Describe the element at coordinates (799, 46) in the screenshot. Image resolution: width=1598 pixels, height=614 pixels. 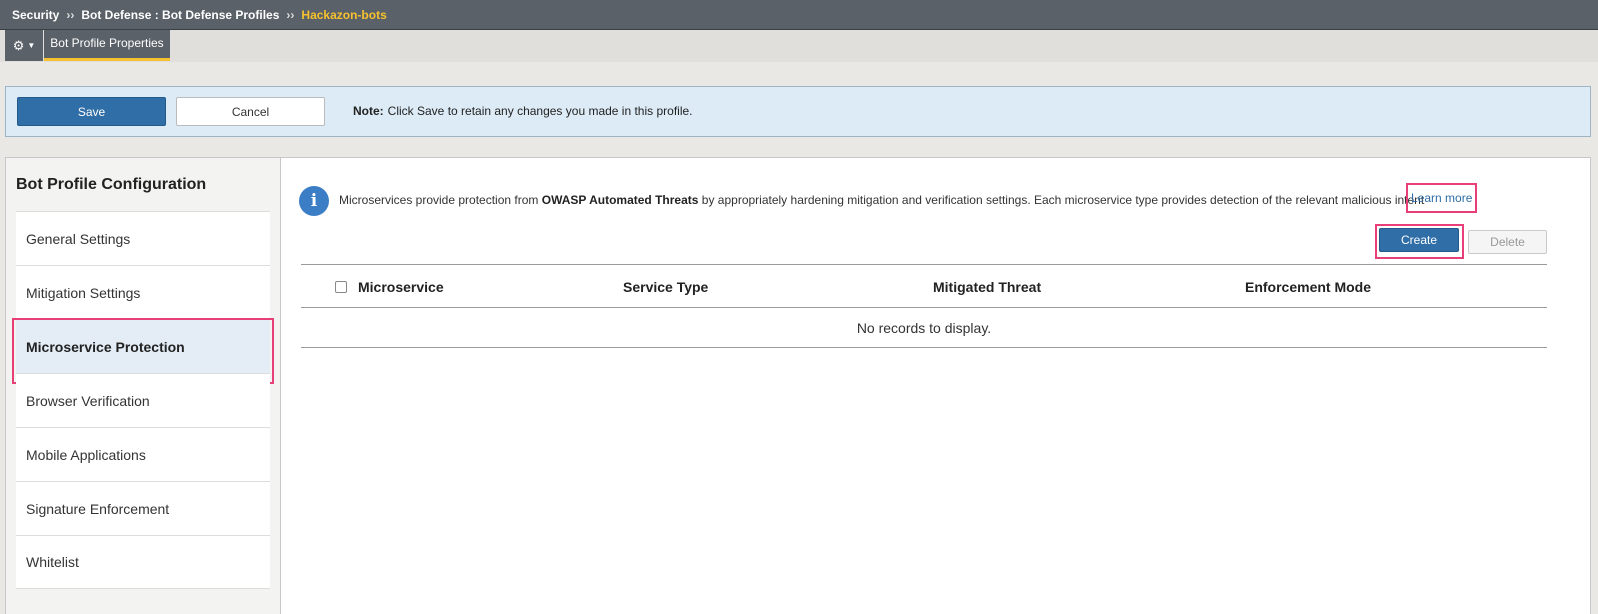
I see `tab-bar: ⚙ ▼ Bot Profile Properties` at that location.